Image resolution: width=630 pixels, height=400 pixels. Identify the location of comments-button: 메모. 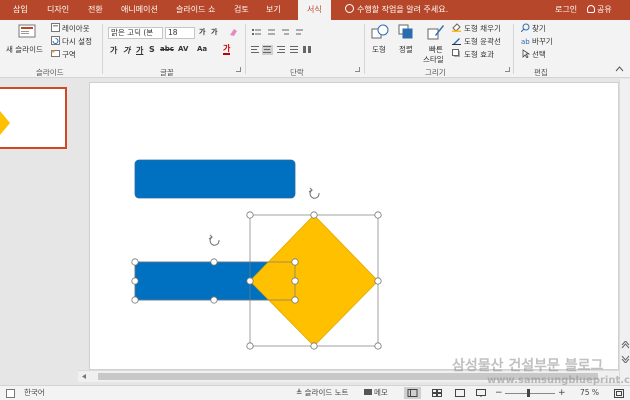
(376, 393).